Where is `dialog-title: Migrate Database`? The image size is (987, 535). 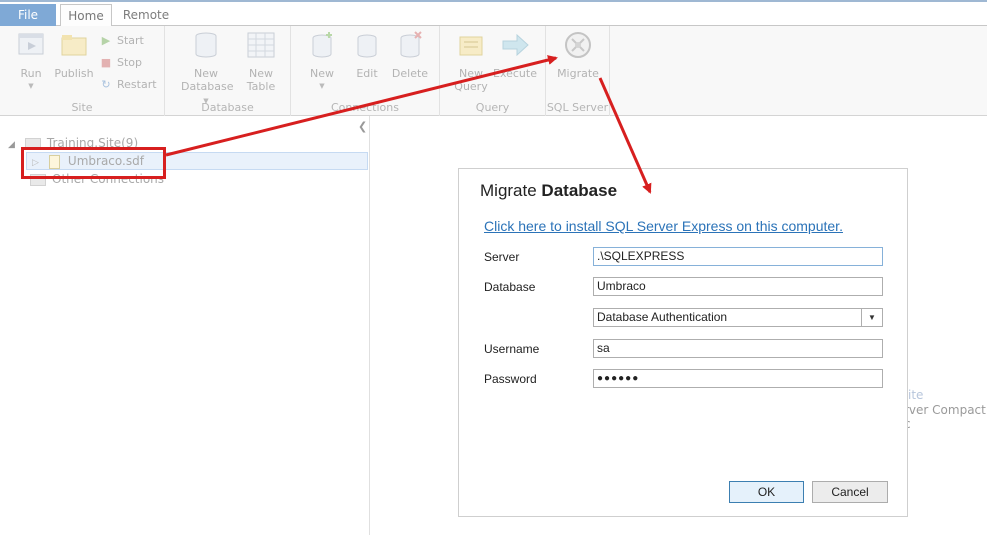
dialog-title: Migrate Database is located at coordinates (549, 190).